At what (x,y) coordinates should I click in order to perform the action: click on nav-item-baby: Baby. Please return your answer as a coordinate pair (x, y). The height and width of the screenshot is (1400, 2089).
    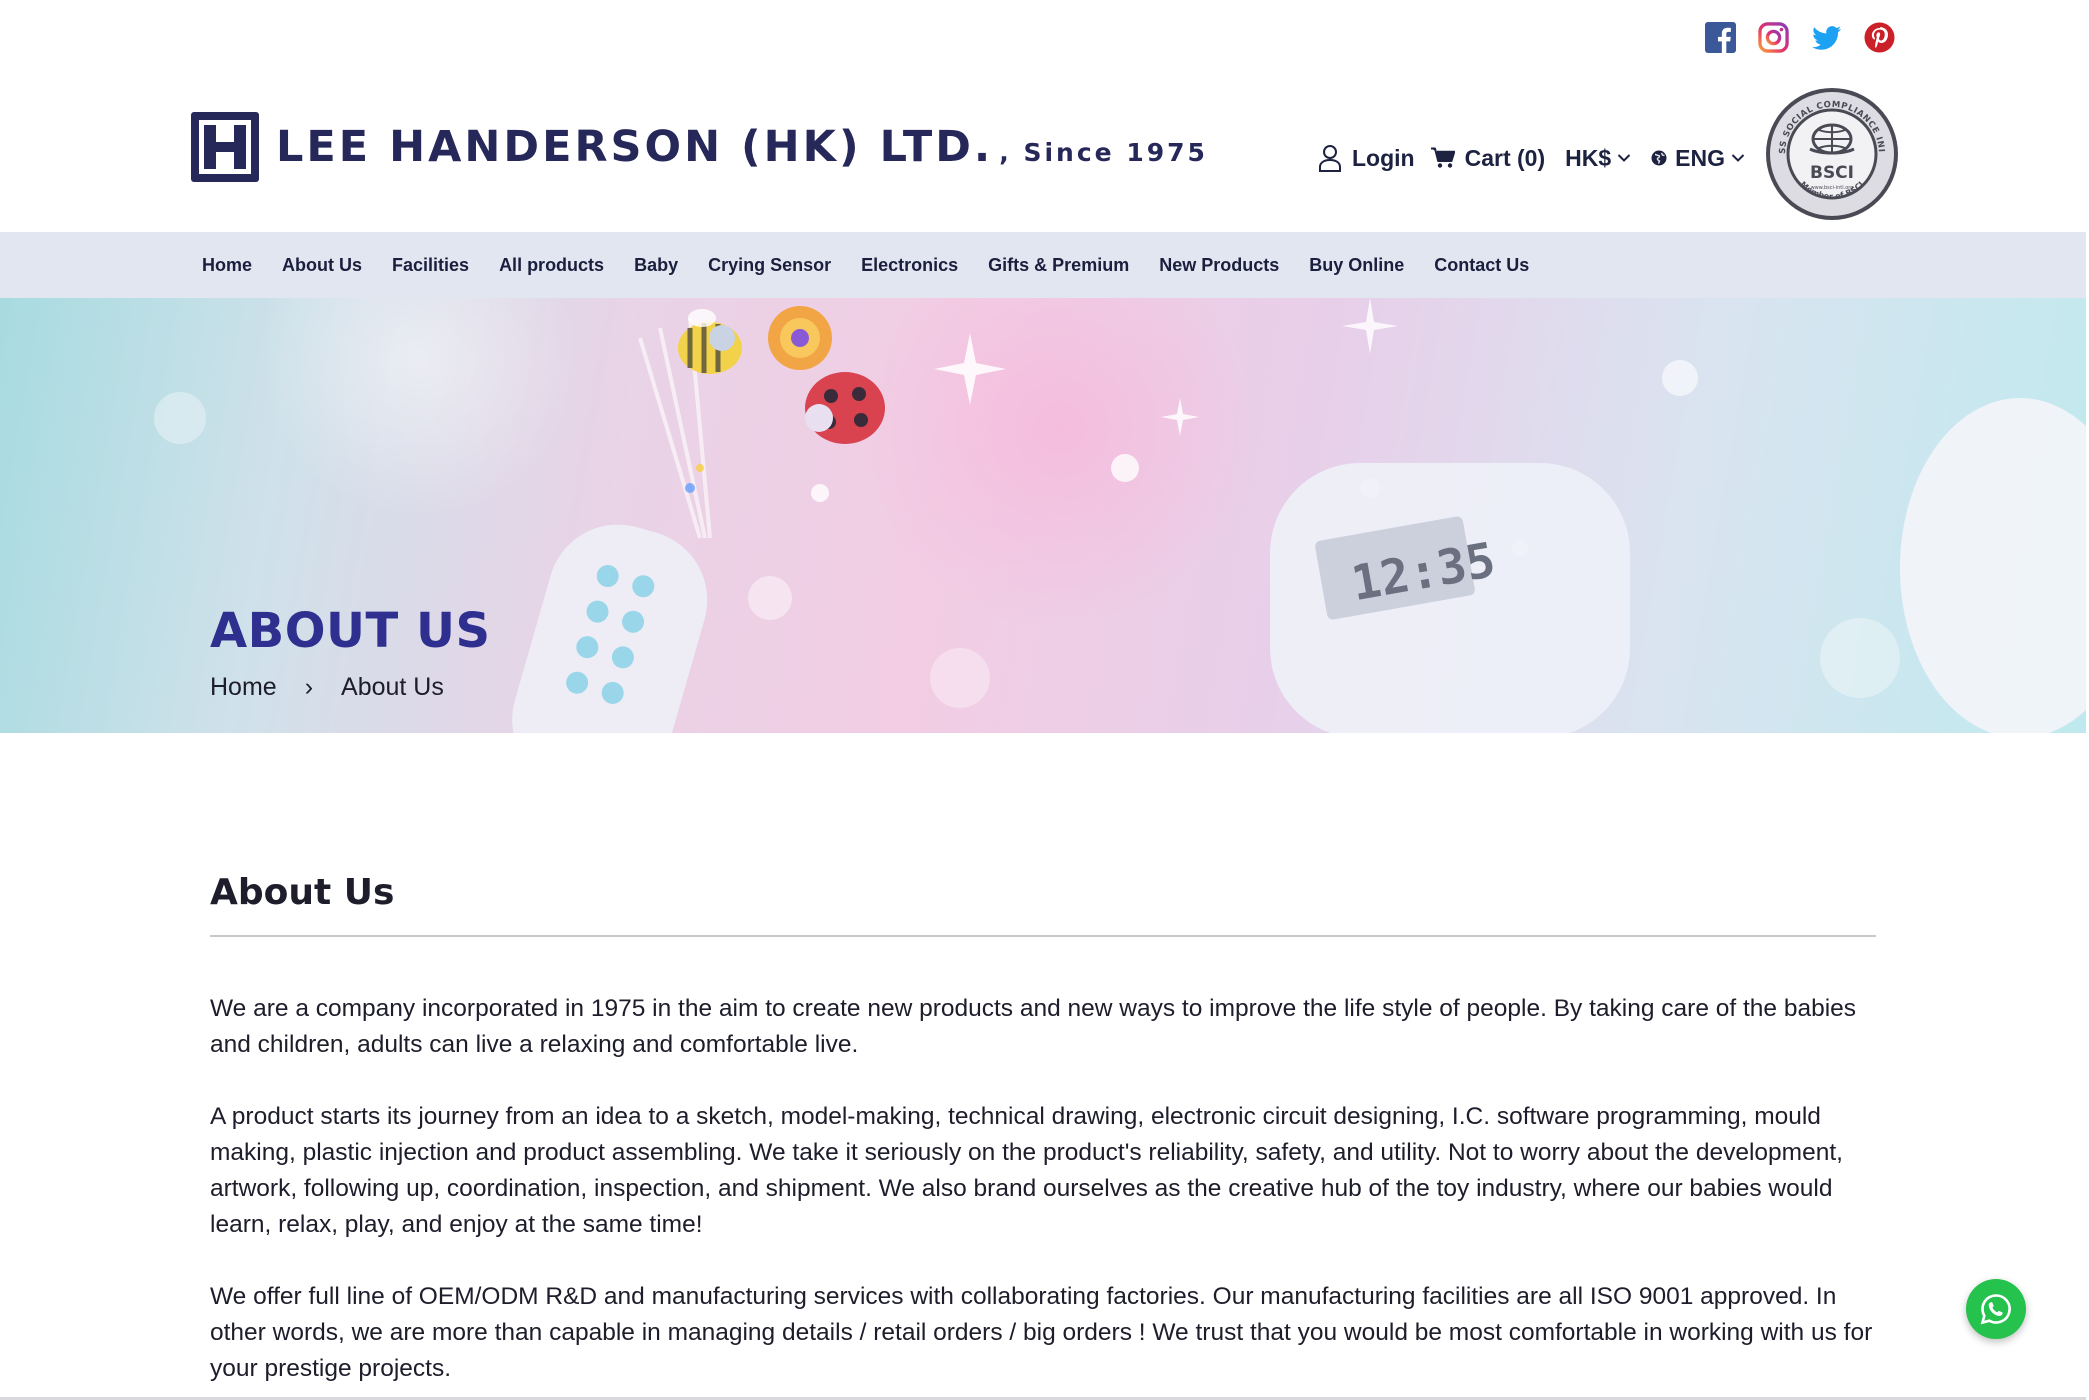
    Looking at the image, I should click on (656, 265).